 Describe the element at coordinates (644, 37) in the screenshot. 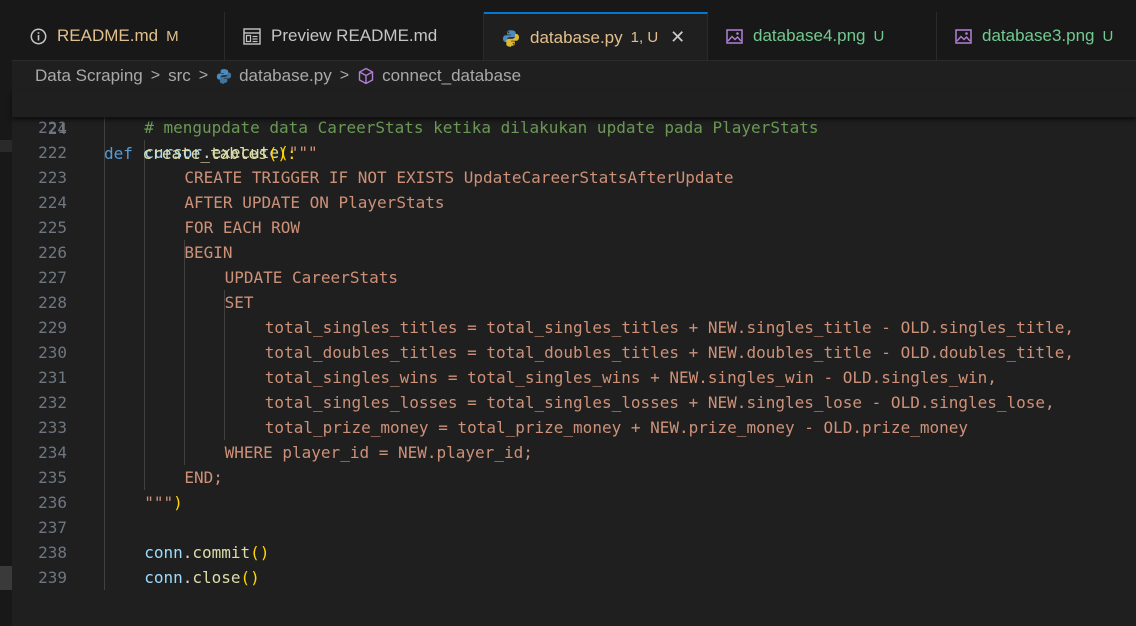

I see `problem-badge: 1, U` at that location.